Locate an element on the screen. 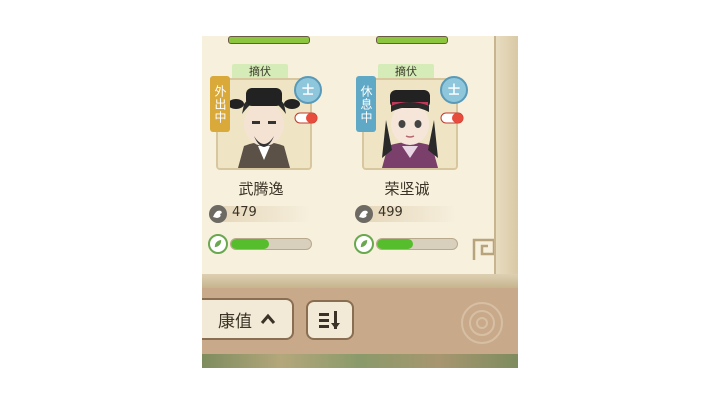  sort-by-button: 康值 is located at coordinates (248, 319).